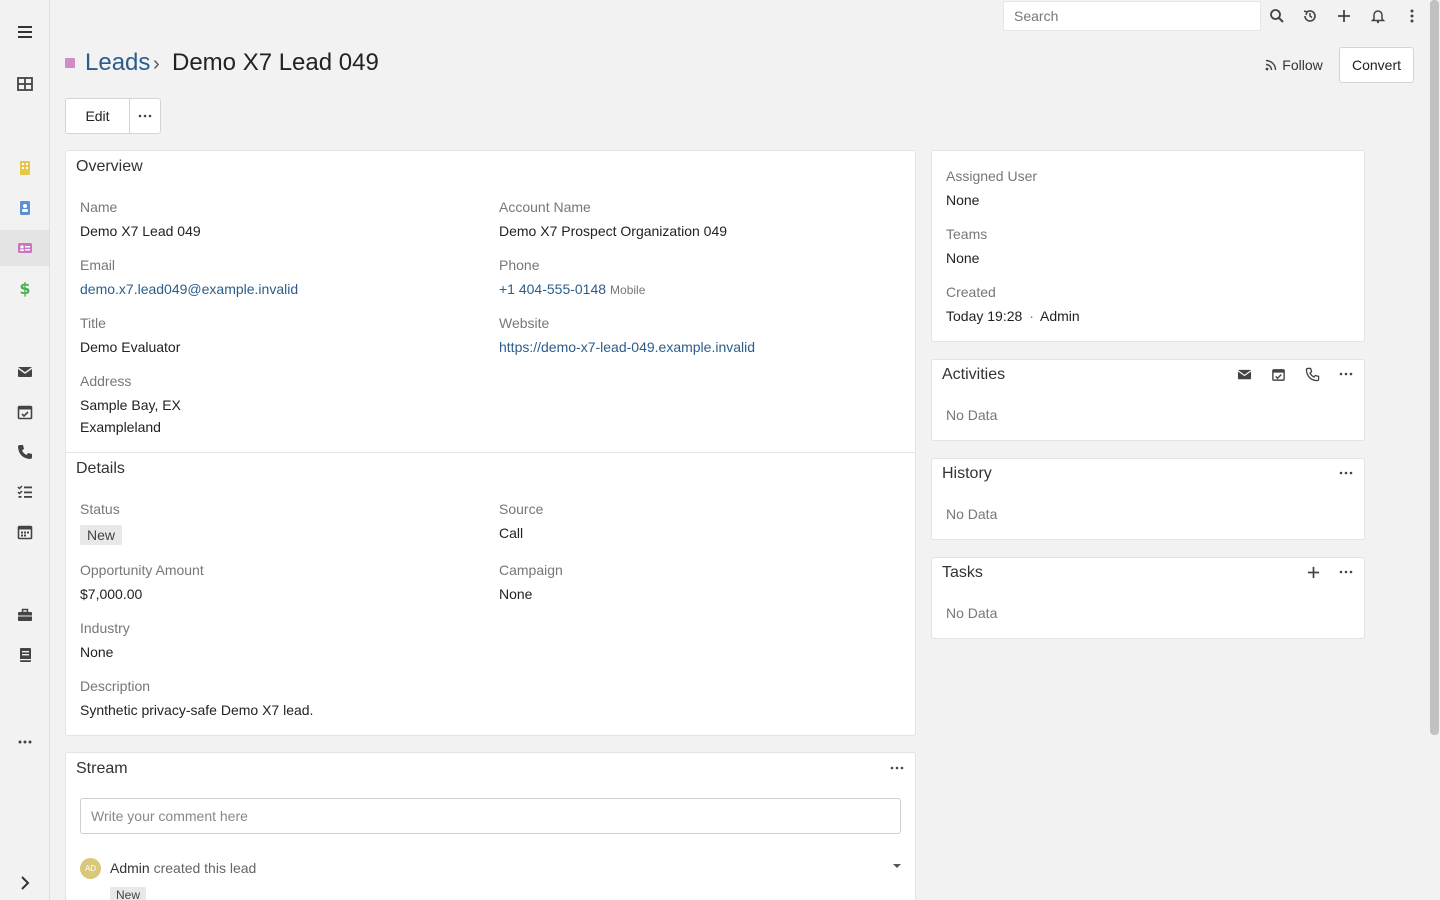 This screenshot has height=900, width=1440. I want to click on stream-entry-action: created this lead, so click(205, 868).